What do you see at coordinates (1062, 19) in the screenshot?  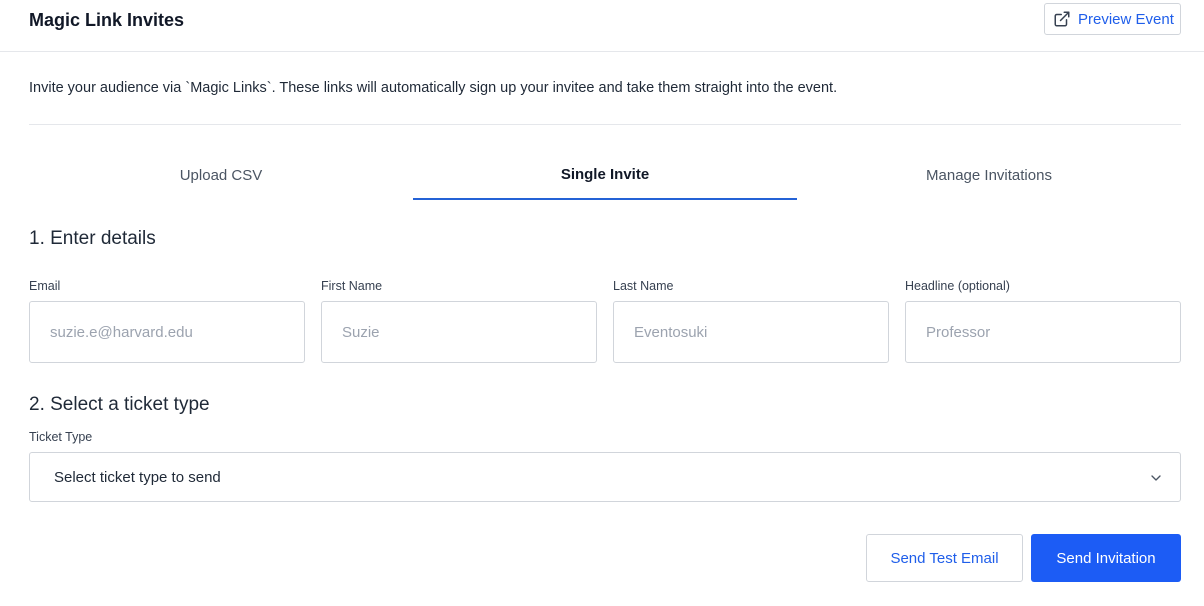 I see `external-link-icon` at bounding box center [1062, 19].